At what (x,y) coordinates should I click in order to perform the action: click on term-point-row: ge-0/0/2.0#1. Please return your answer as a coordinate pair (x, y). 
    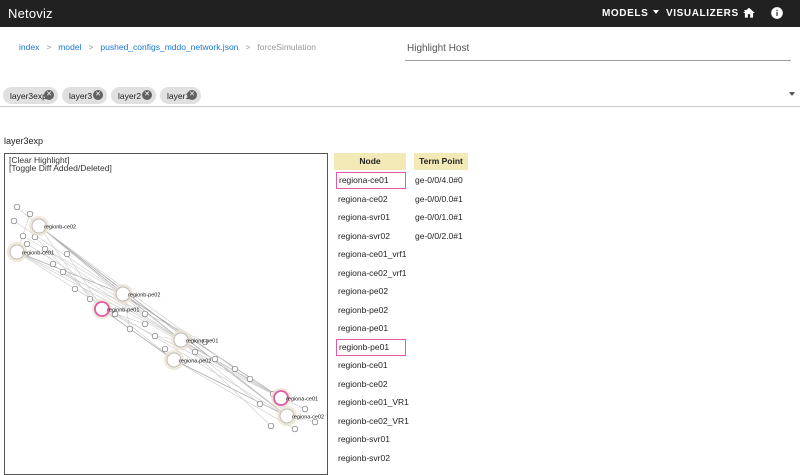
    Looking at the image, I should click on (445, 236).